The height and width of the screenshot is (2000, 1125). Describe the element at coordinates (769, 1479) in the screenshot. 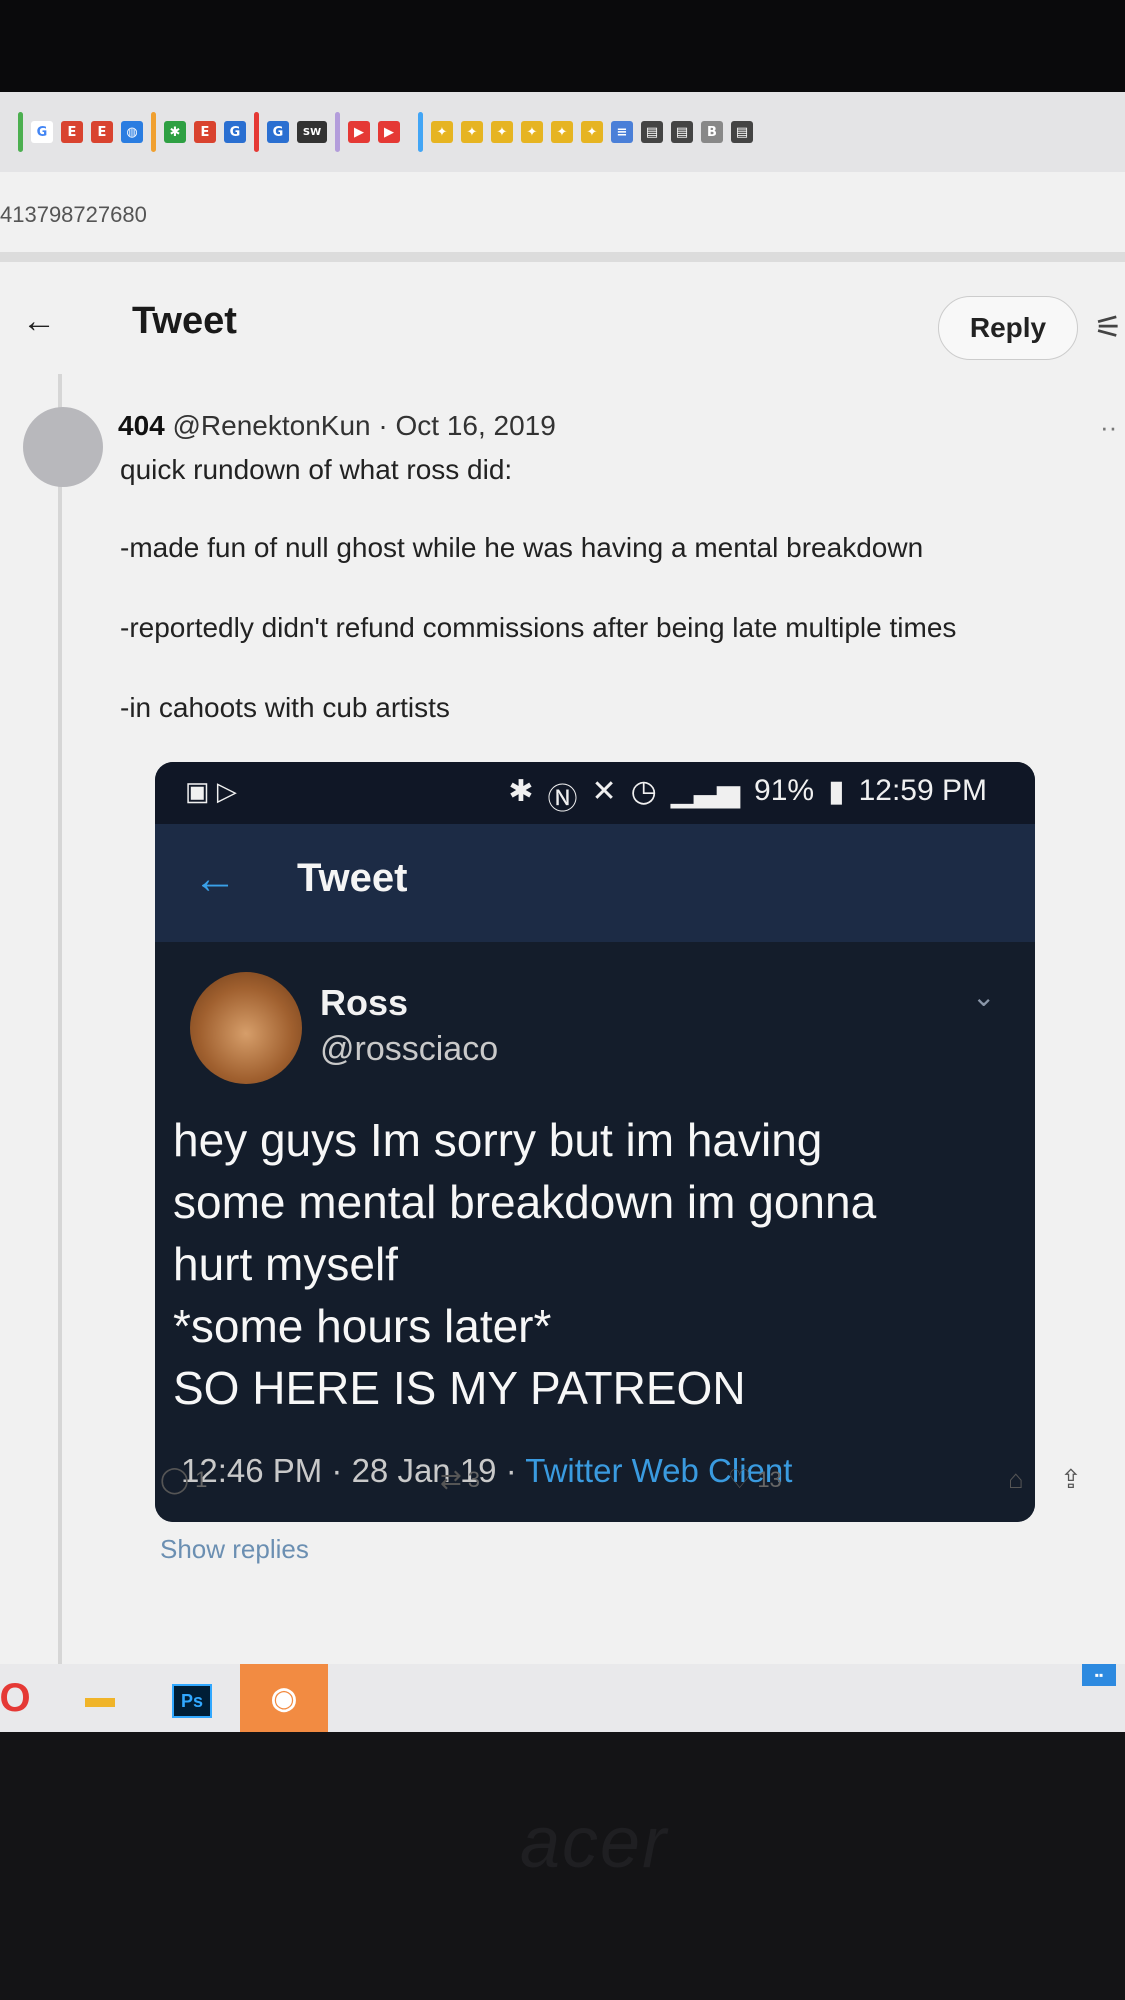

I see `like-count: 13` at that location.